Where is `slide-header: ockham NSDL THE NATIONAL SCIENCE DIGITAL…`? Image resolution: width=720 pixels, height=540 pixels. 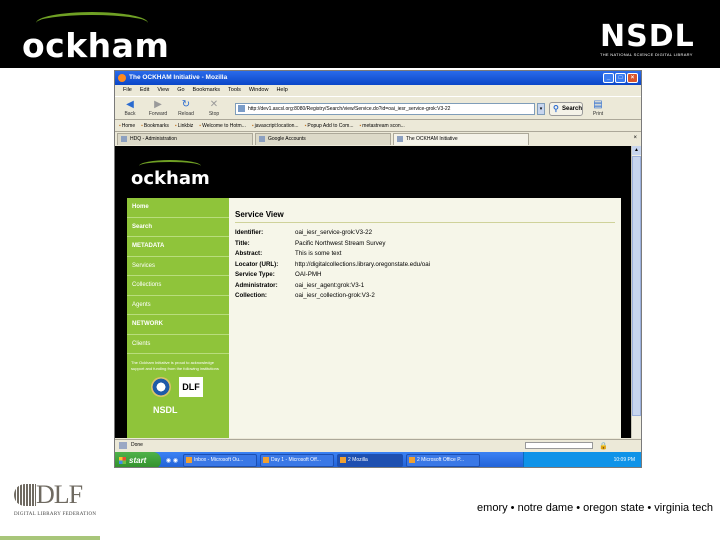
slide-header: ockham NSDL THE NATIONAL SCIENCE DIGITAL… is located at coordinates (360, 34).